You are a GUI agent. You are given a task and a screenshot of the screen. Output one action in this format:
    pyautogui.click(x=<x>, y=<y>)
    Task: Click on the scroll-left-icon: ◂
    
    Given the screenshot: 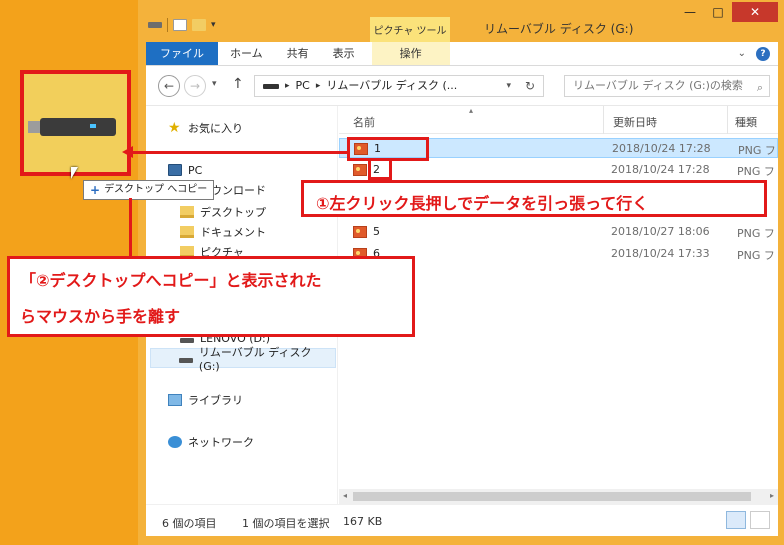 What is the action you would take?
    pyautogui.click(x=345, y=495)
    